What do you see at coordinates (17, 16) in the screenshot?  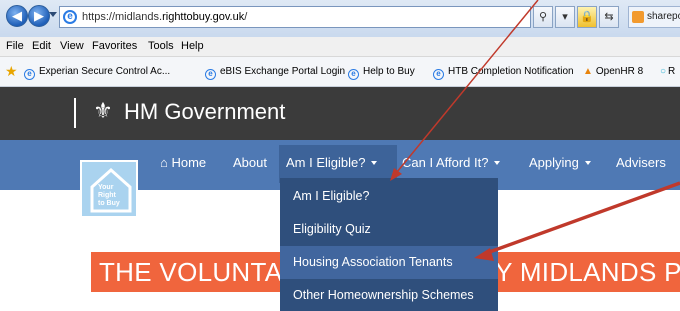 I see `back-arrow-icon: ◀` at bounding box center [17, 16].